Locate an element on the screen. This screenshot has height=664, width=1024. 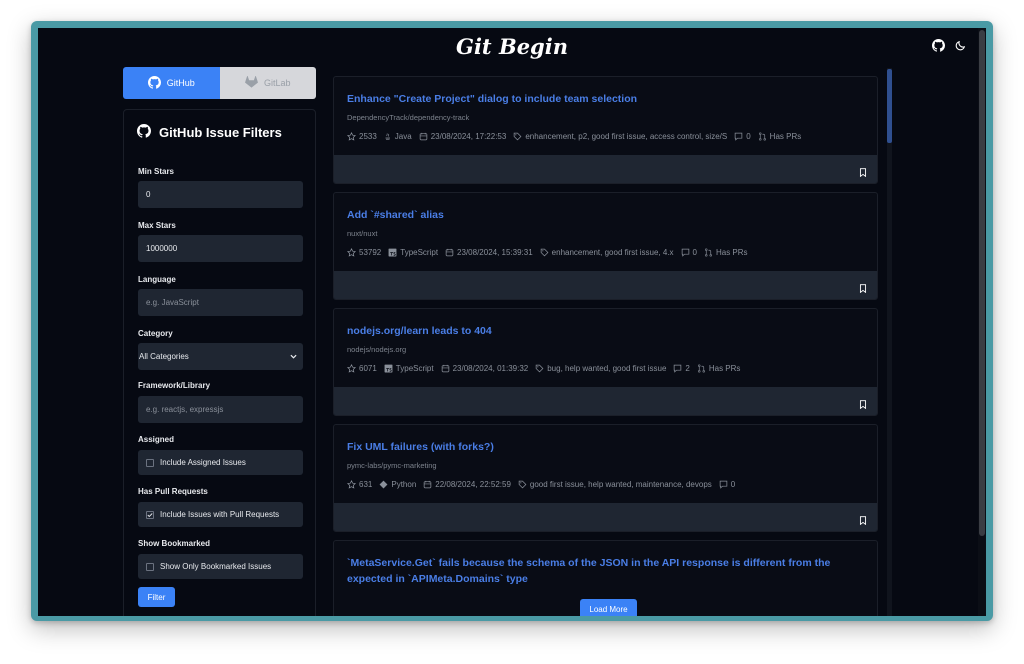
pull-requests-checkbox is located at coordinates (150, 514).